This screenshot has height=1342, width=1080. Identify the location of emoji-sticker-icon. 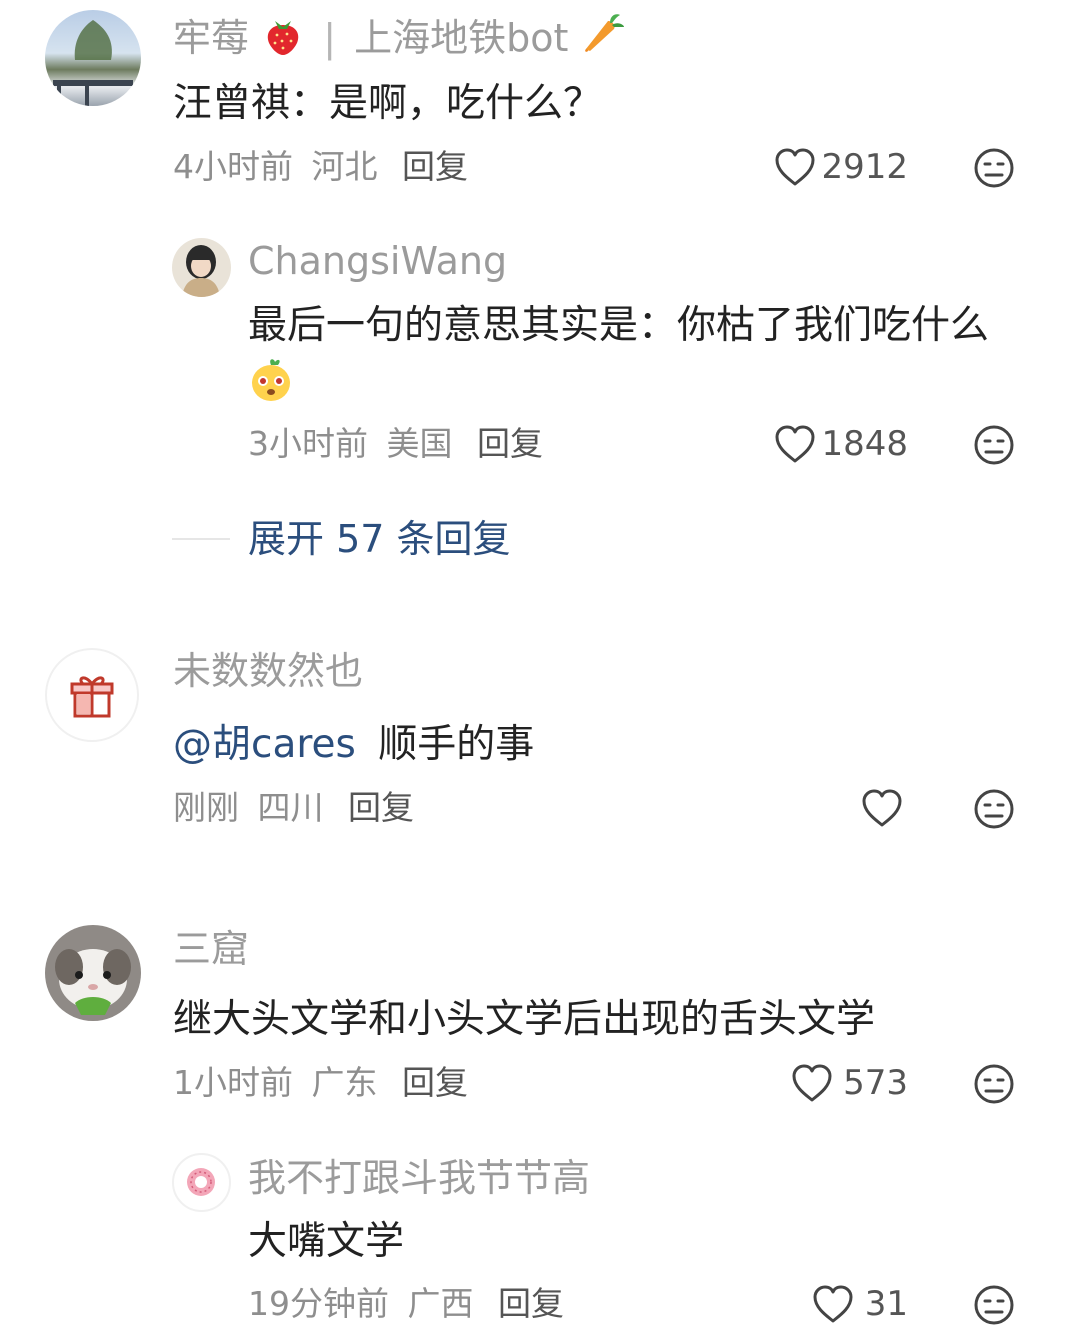
(271, 388).